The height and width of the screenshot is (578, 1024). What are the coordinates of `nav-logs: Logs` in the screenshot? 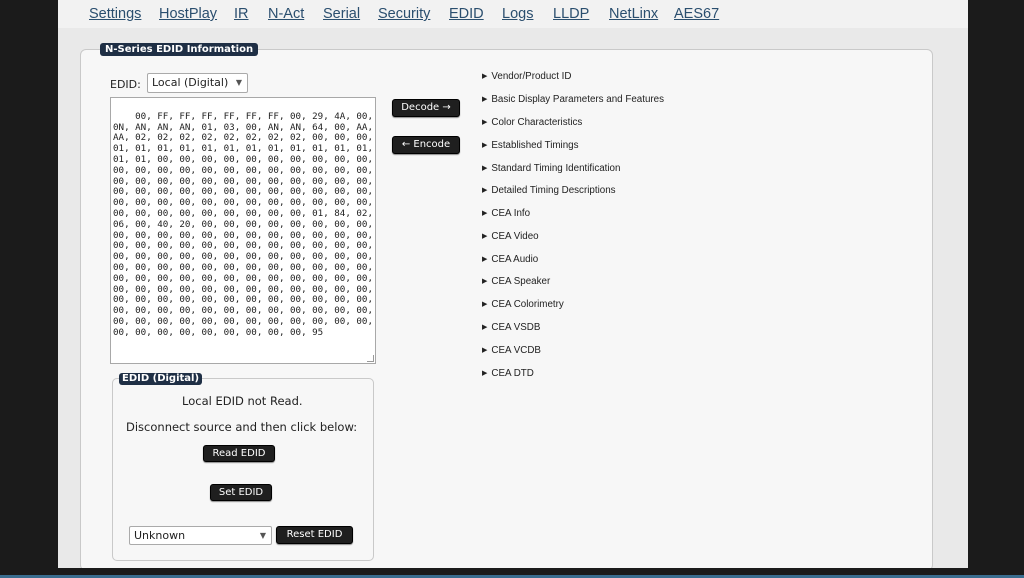 It's located at (517, 14).